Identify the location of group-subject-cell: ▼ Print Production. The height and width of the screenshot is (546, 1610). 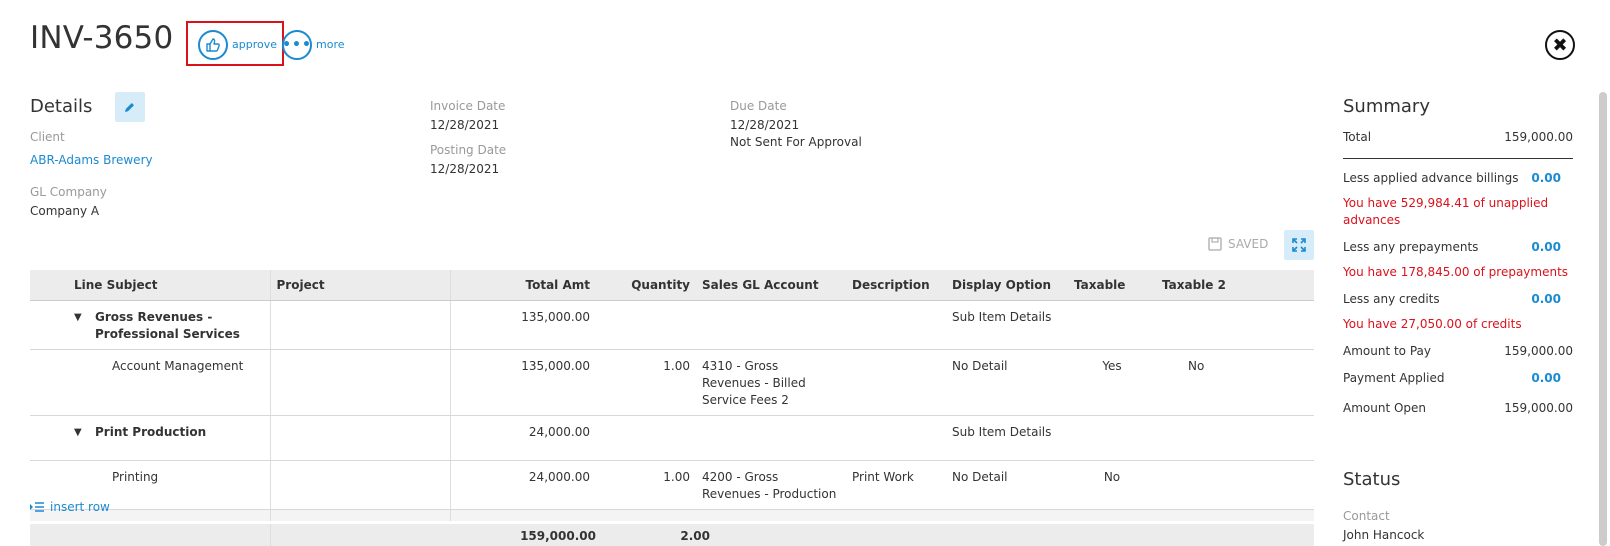
(150, 438).